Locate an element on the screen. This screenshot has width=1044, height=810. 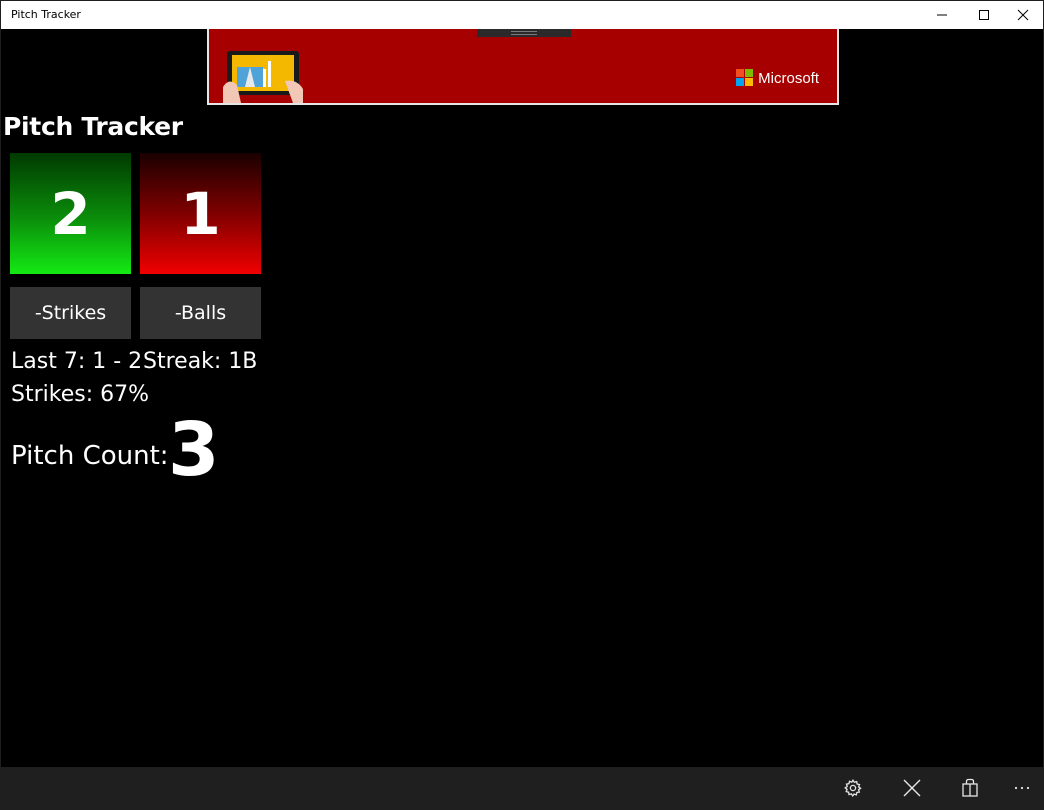
decrement-strikes-button: -Strikes is located at coordinates (70, 313).